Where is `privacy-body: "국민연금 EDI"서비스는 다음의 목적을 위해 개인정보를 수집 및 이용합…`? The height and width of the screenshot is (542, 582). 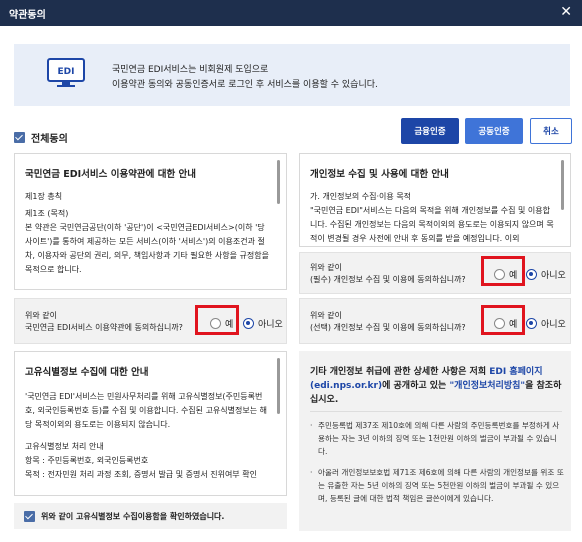 privacy-body: "국민연금 EDI"서비스는 다음의 목적을 위해 개인정보를 수집 및 이용합… is located at coordinates (432, 224).